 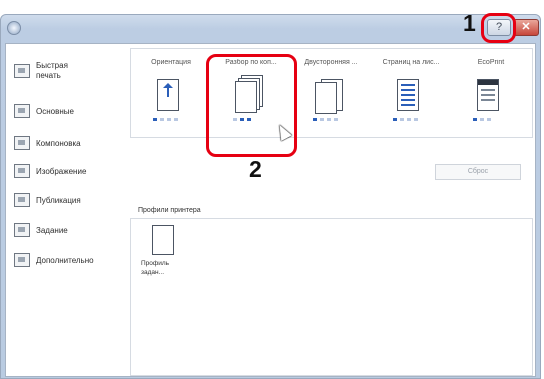 What do you see at coordinates (22, 200) in the screenshot?
I see `publishing-icon` at bounding box center [22, 200].